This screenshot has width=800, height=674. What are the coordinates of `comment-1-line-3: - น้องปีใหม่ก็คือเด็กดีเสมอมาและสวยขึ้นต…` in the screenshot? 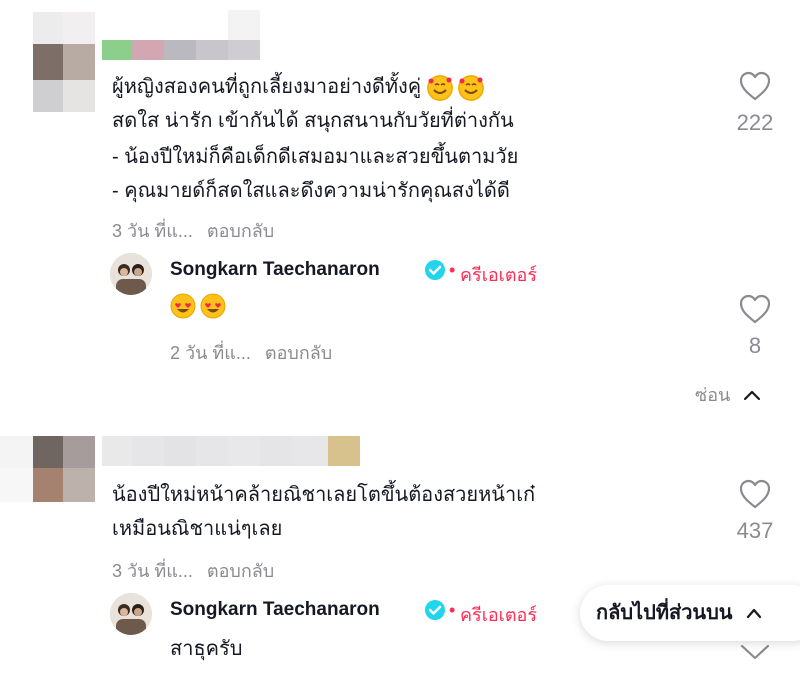 It's located at (315, 157).